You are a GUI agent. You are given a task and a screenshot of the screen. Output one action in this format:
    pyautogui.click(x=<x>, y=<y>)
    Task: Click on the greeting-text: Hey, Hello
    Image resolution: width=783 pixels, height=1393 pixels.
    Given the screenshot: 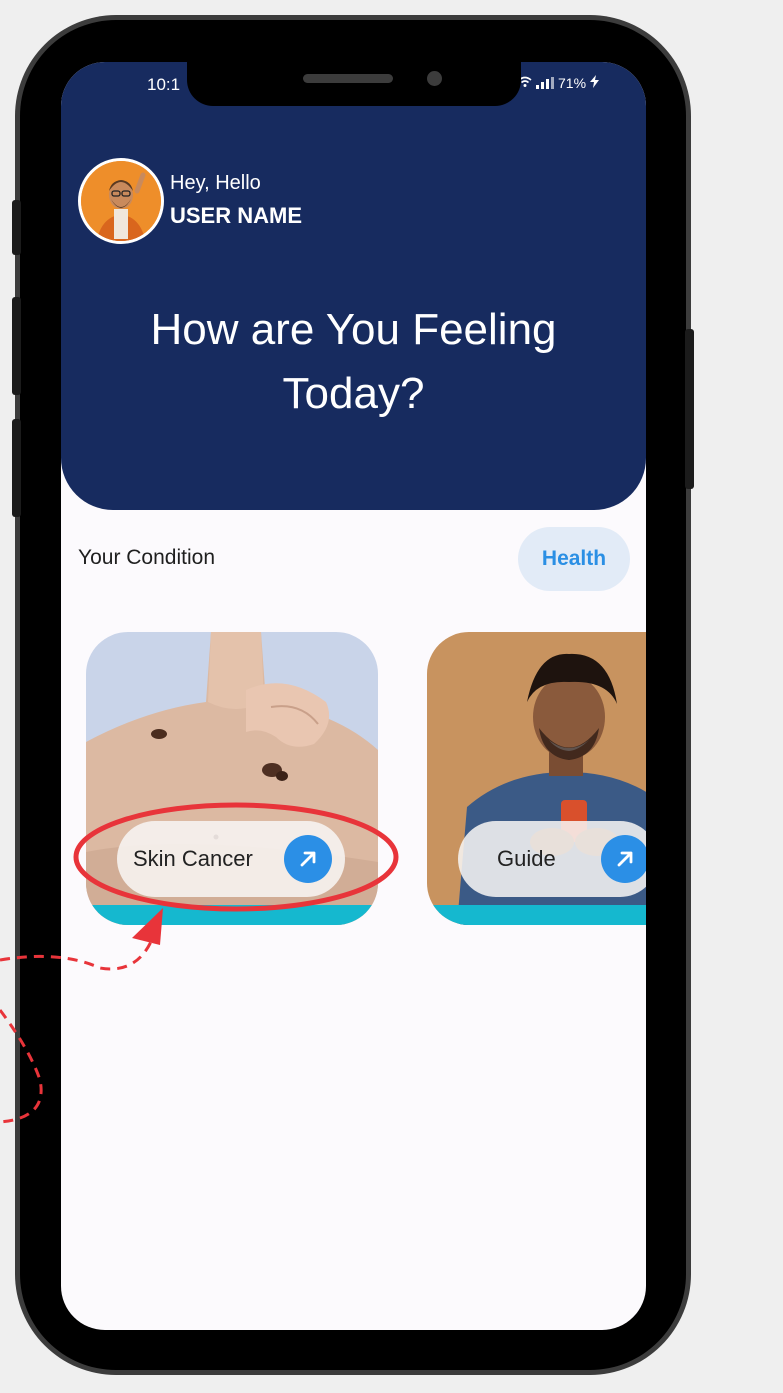 What is the action you would take?
    pyautogui.click(x=215, y=183)
    